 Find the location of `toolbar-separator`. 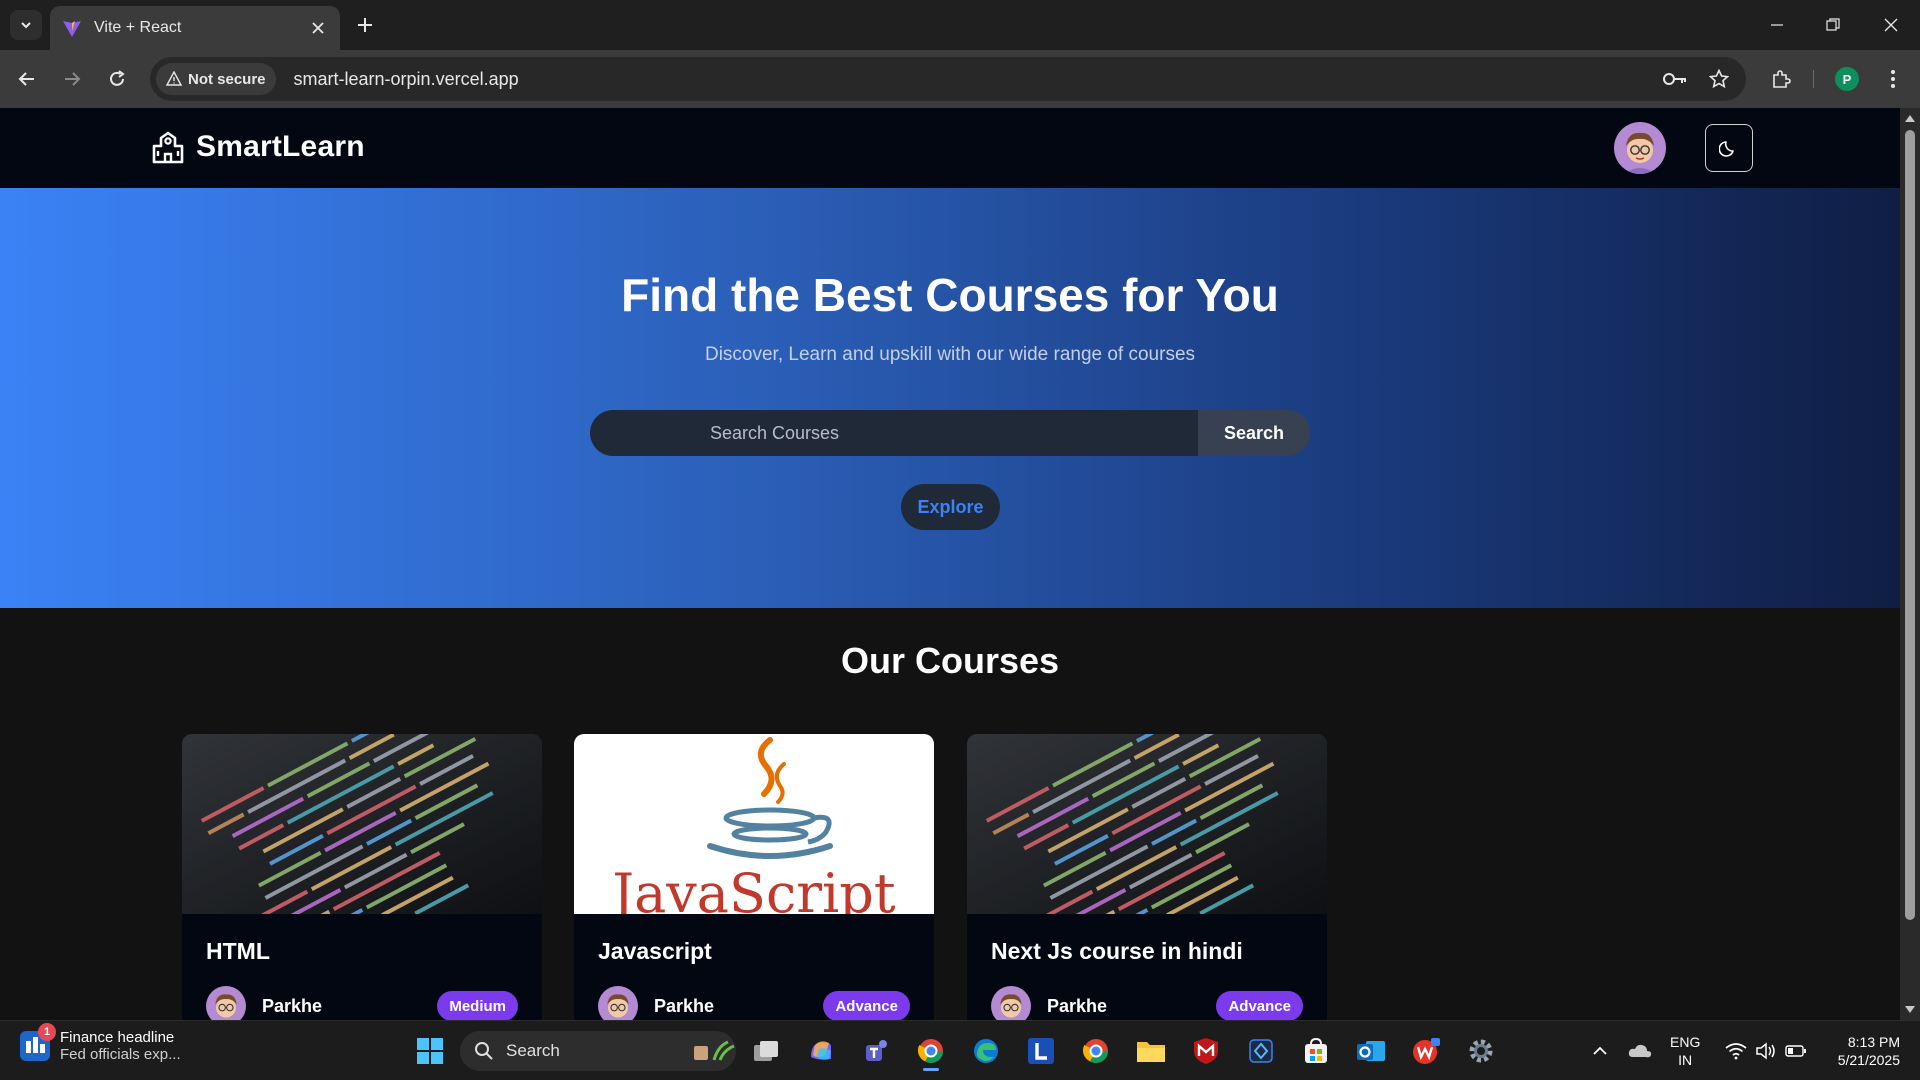

toolbar-separator is located at coordinates (1813, 79).